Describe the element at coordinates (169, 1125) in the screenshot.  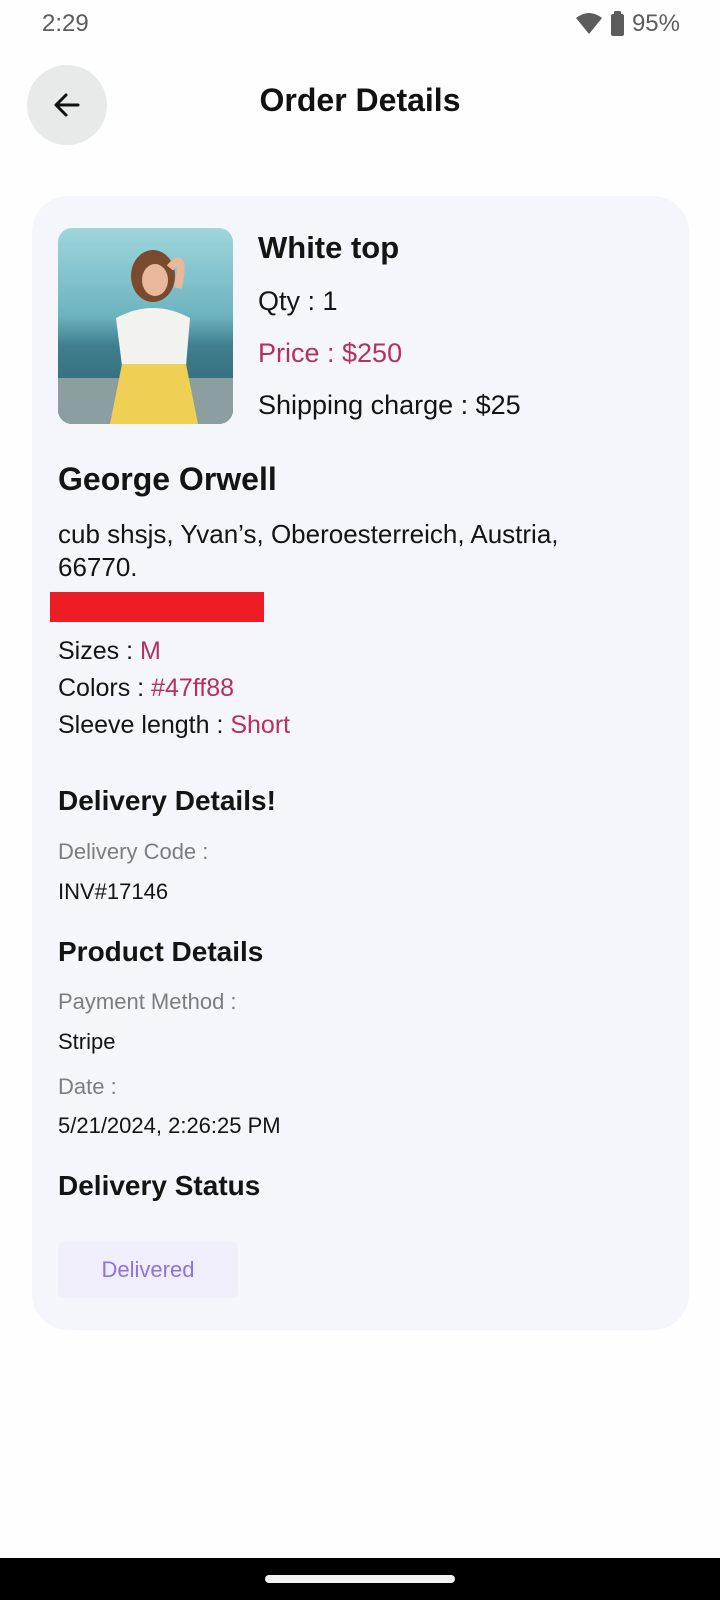
I see `date-value: 5/21/2024, 2:26:25 PM` at that location.